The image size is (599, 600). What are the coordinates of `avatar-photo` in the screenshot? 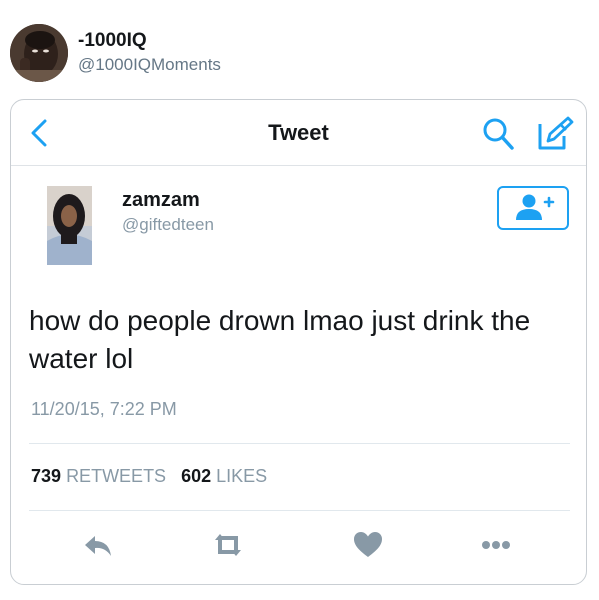 It's located at (39, 53).